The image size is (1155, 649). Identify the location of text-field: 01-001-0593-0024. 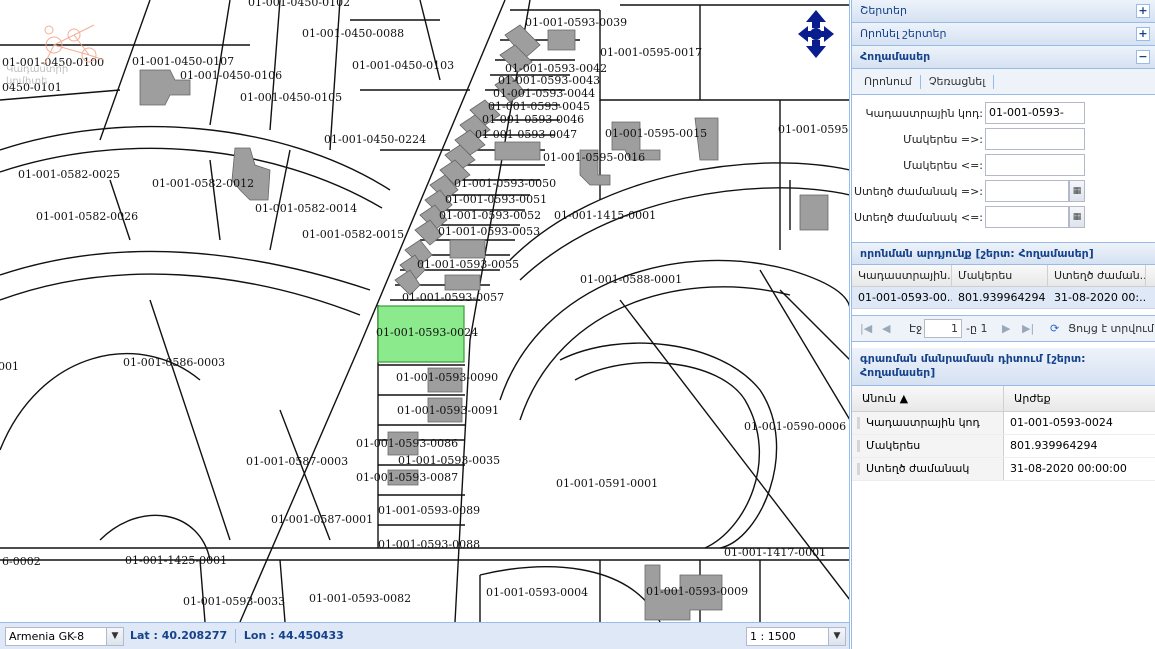
(1035, 120).